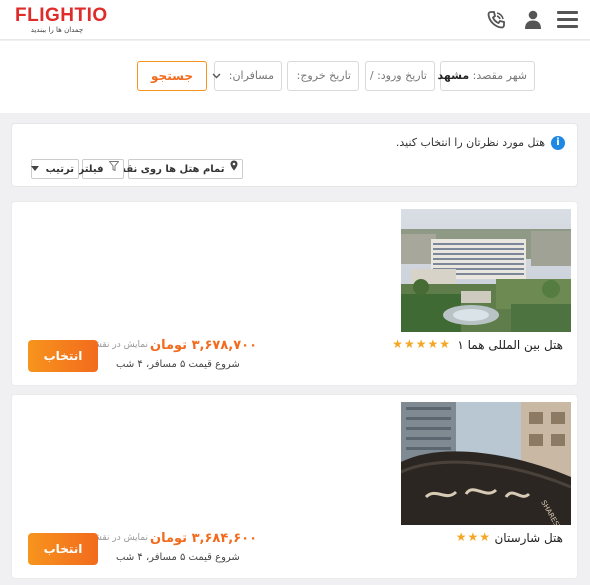 This screenshot has width=590, height=585. I want to click on map-pin-icon, so click(234, 169).